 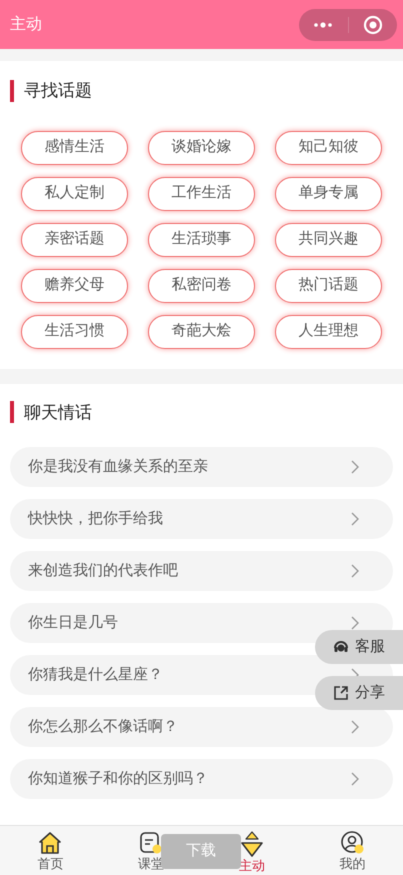 I want to click on topic-tag: 赡养父母, so click(x=74, y=285).